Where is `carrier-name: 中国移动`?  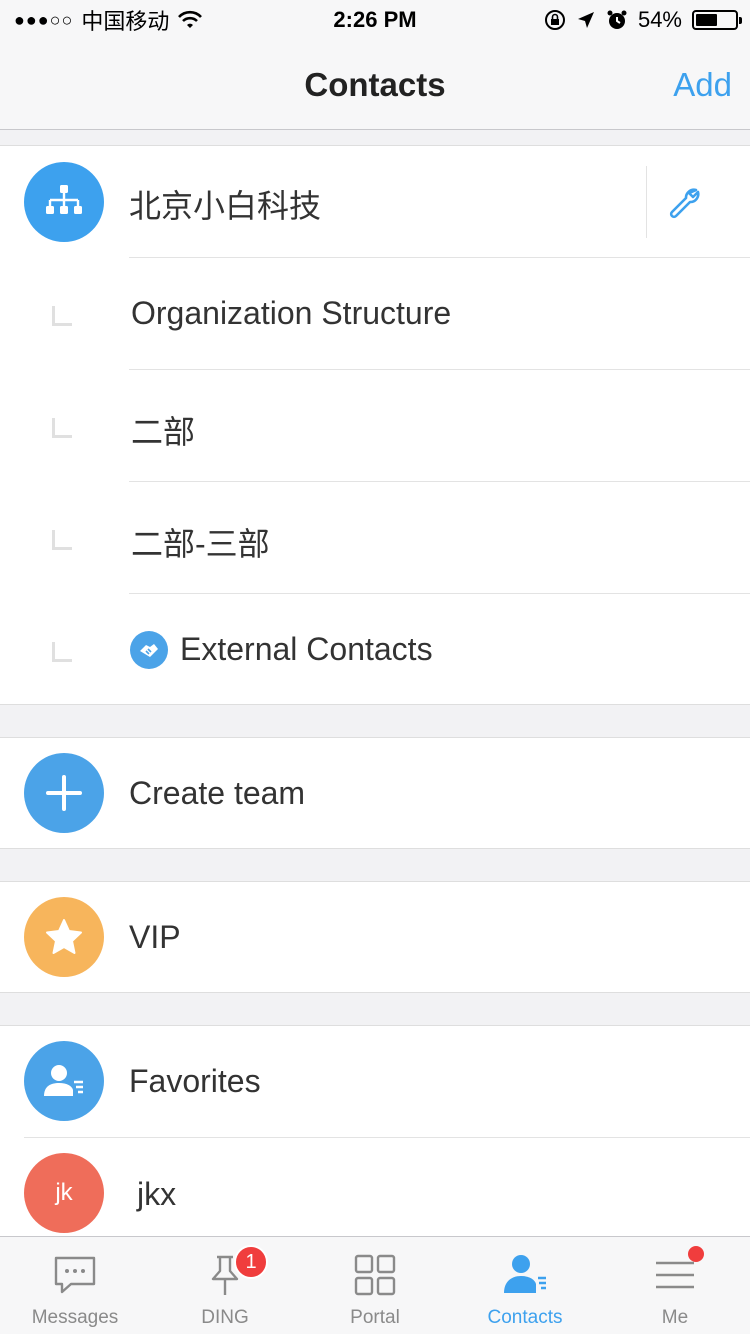 carrier-name: 中国移动 is located at coordinates (125, 21).